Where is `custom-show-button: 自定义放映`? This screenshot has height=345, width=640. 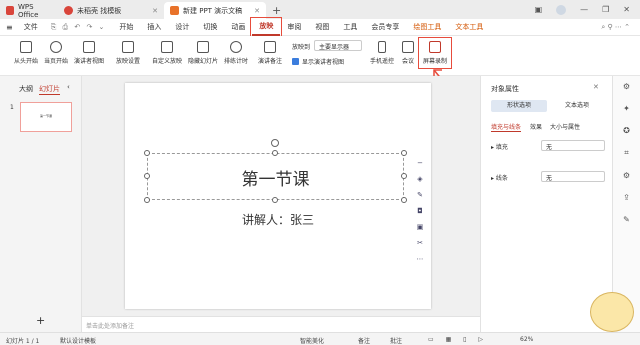 custom-show-button: 自定义放映 is located at coordinates (167, 53).